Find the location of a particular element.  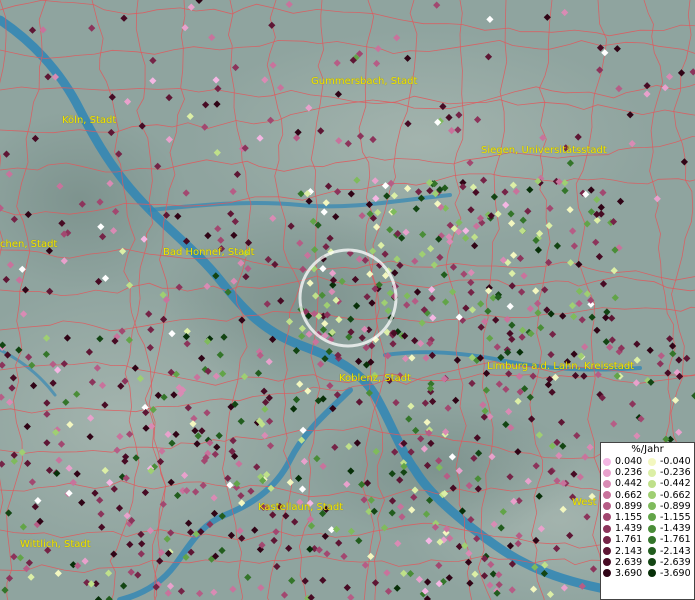

legend-row: 1.439 -1.439 is located at coordinates (647, 528).